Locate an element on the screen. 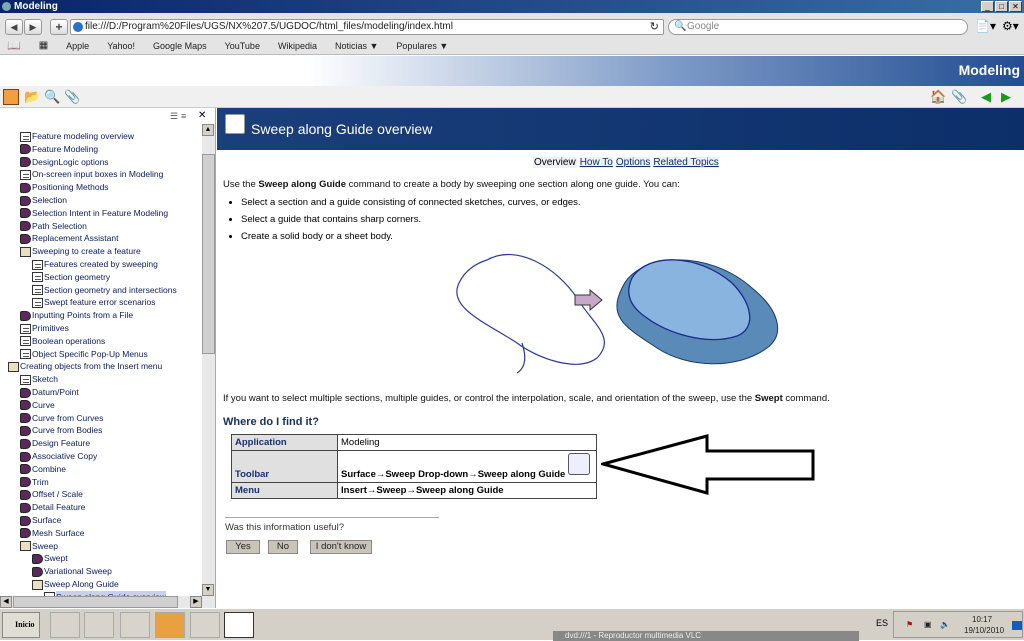 The image size is (1024, 641). tree-item: On-screen input boxes in Modeling is located at coordinates (91, 174).